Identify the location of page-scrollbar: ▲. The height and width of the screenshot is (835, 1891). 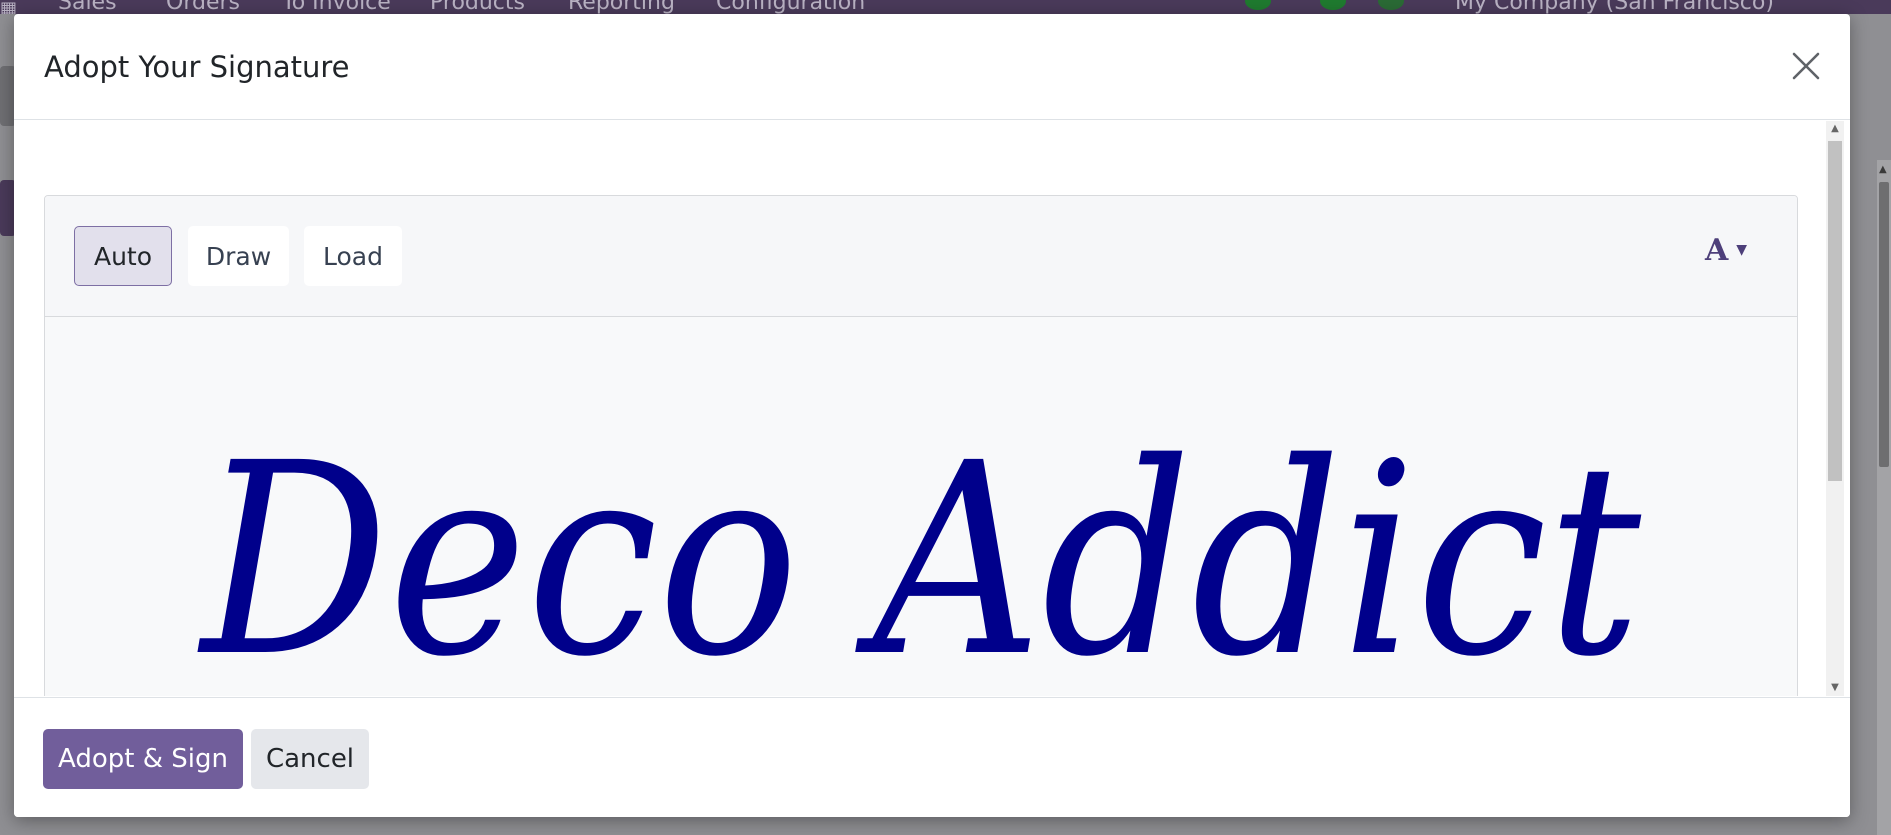
(1884, 497).